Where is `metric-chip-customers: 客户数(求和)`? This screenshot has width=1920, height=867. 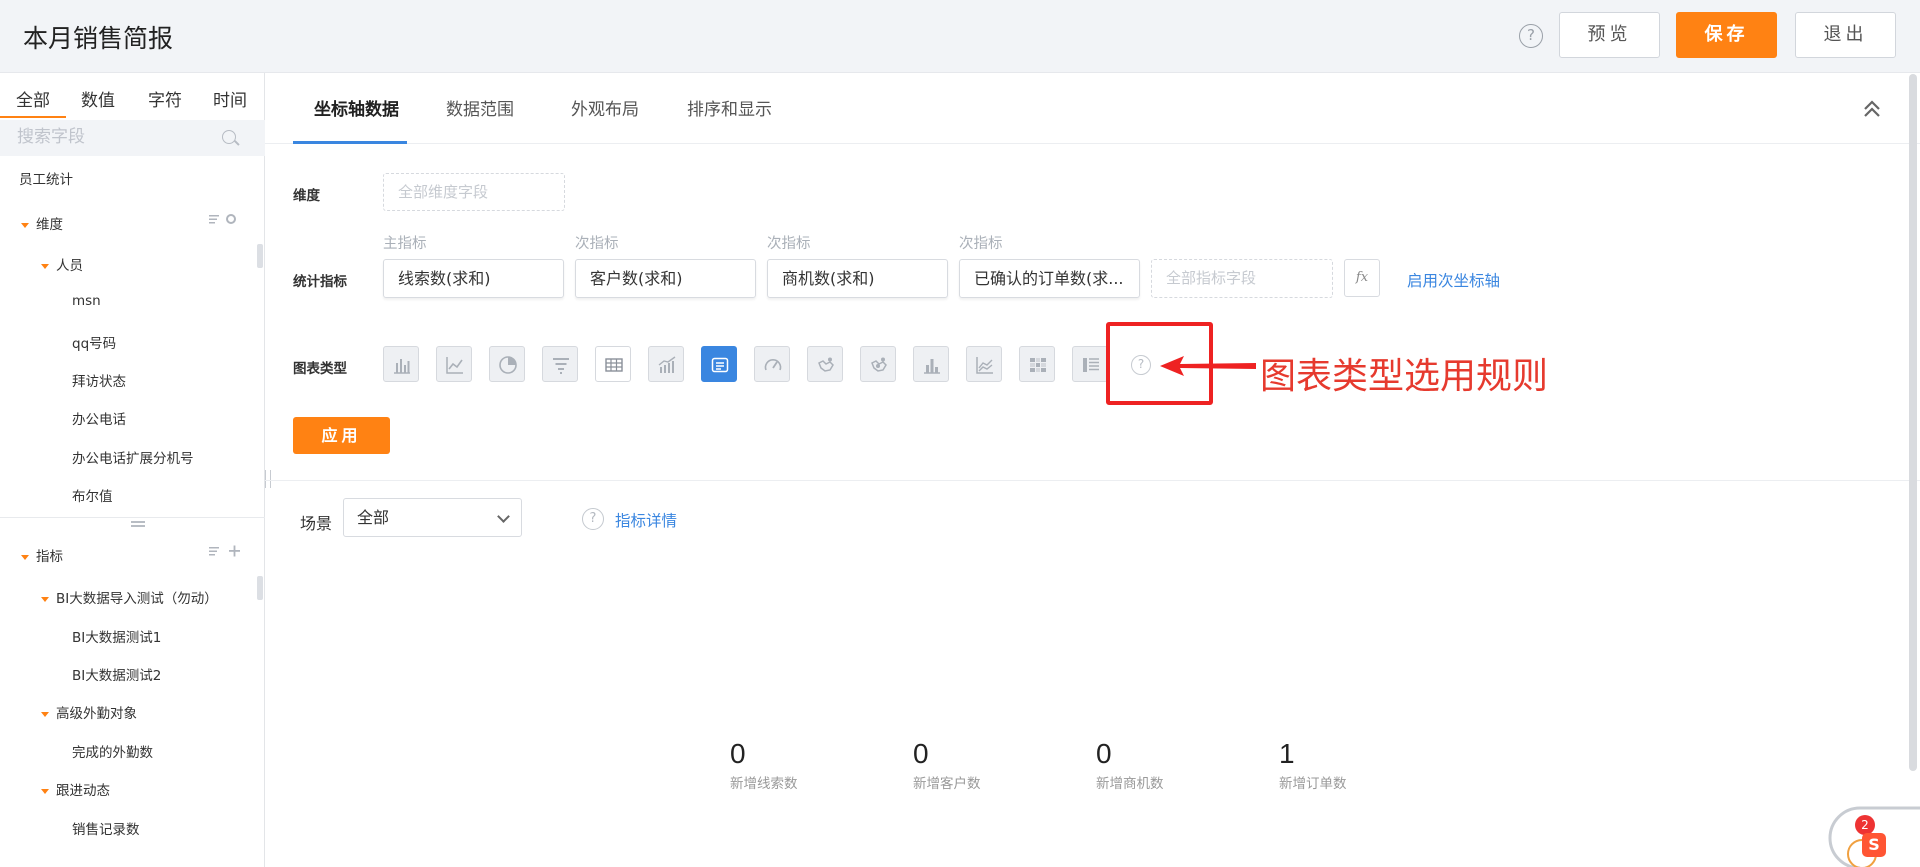 metric-chip-customers: 客户数(求和) is located at coordinates (665, 278).